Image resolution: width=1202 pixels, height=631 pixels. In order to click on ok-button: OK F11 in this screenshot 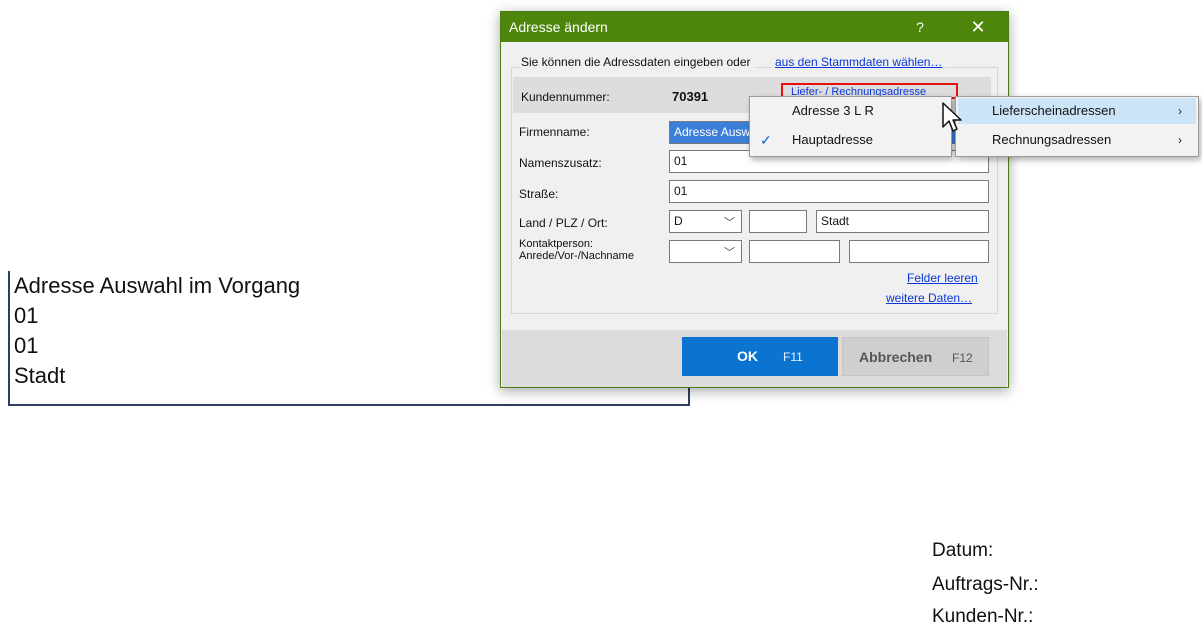, I will do `click(760, 356)`.